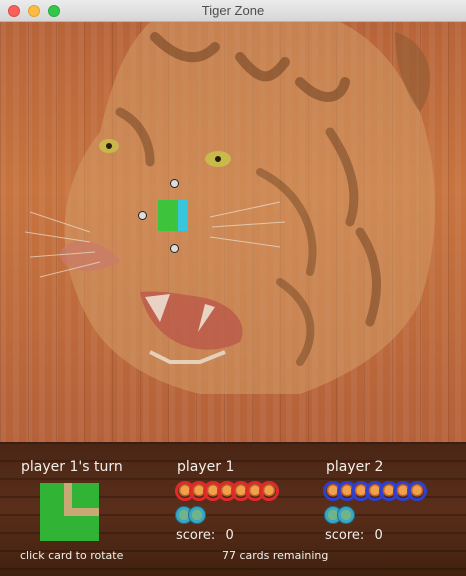 The width and height of the screenshot is (466, 576). I want to click on placed-tile, so click(173, 215).